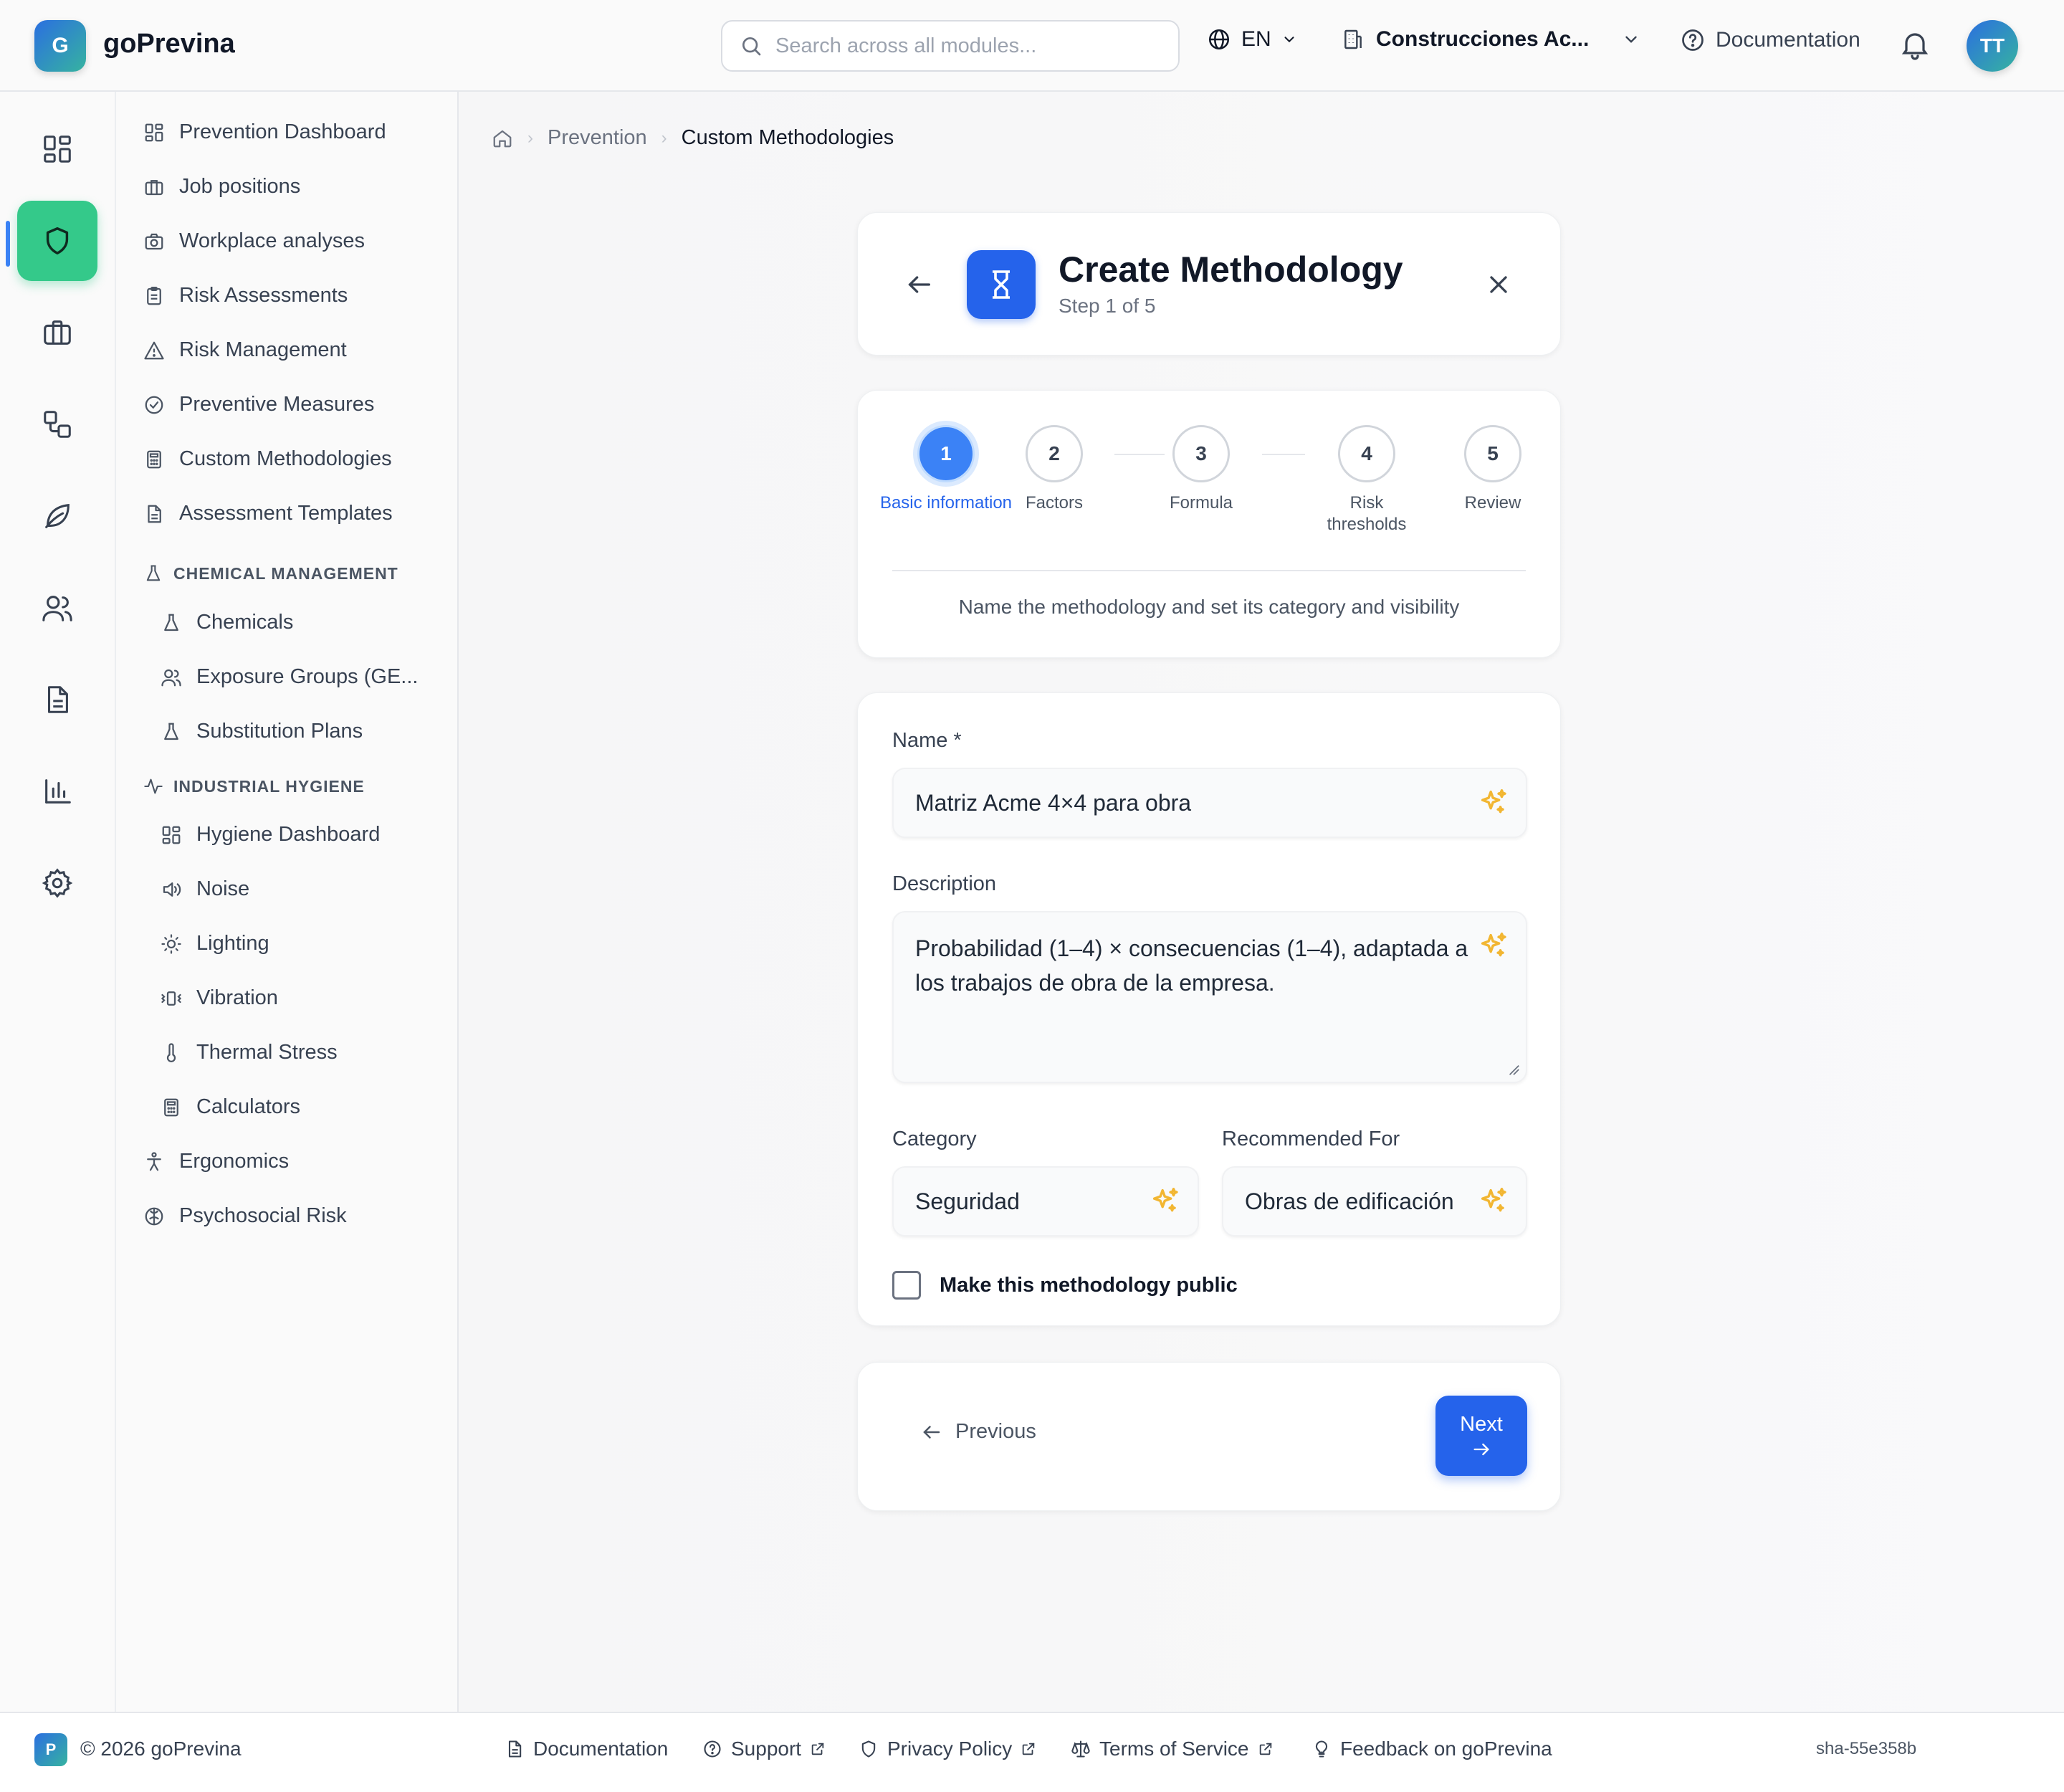 The image size is (2064, 1792). Describe the element at coordinates (515, 1749) in the screenshot. I see `file-icon` at that location.